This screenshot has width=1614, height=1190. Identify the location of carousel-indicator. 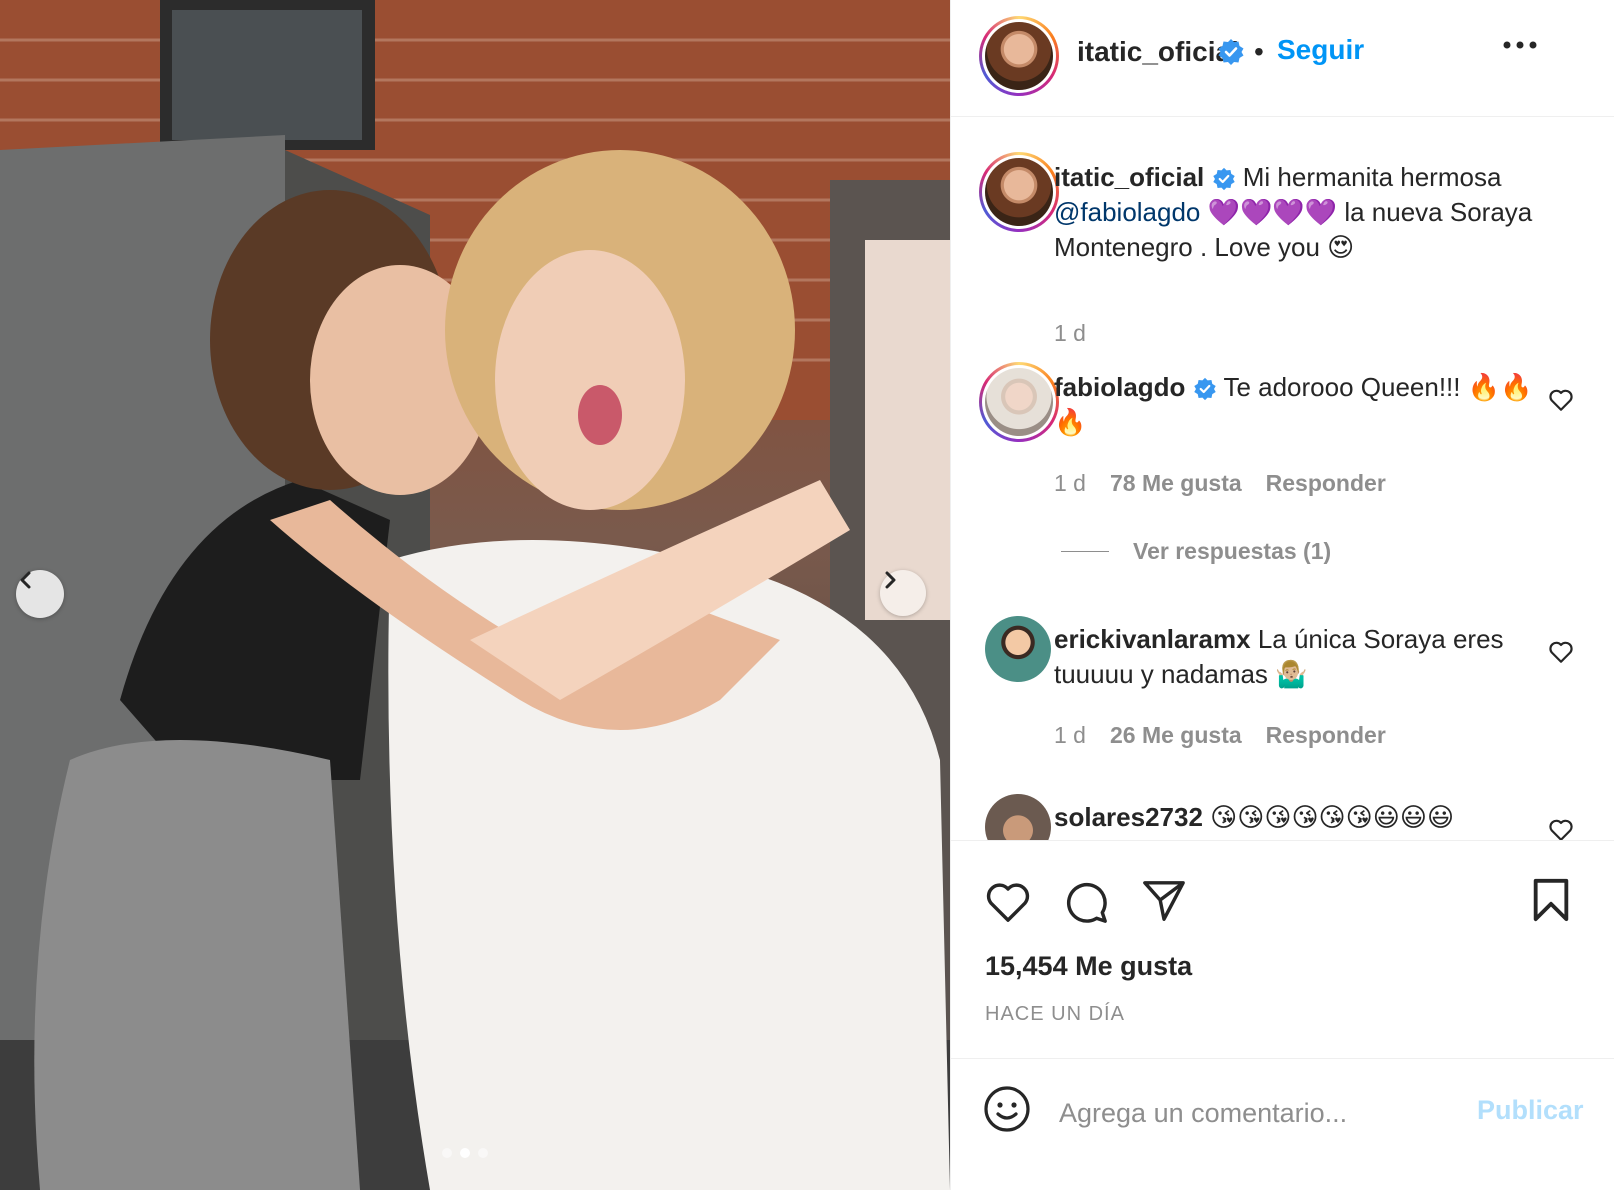
(465, 1153).